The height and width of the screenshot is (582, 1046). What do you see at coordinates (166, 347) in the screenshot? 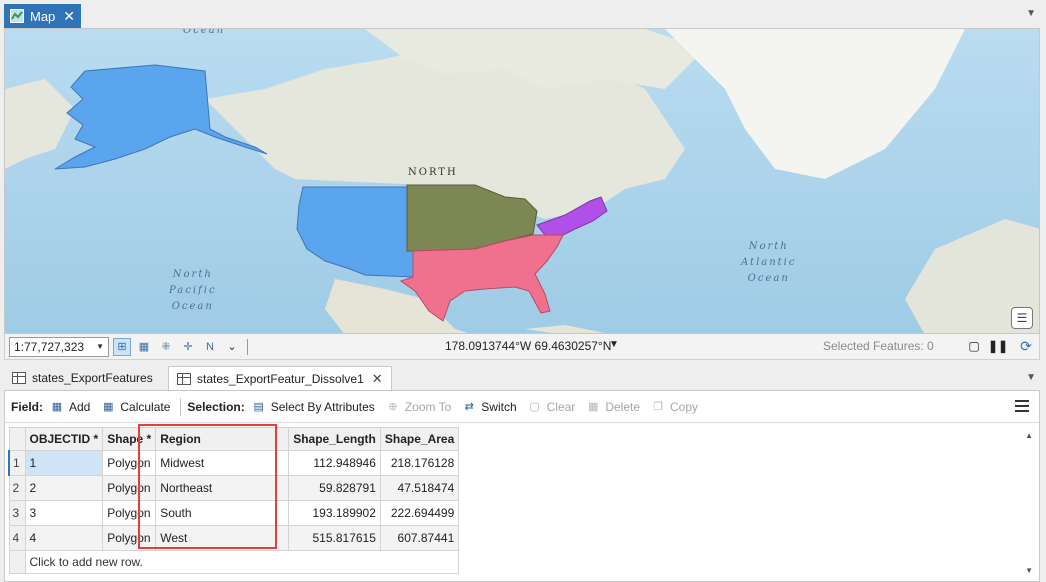
I see `snapping-icon: ⁜` at bounding box center [166, 347].